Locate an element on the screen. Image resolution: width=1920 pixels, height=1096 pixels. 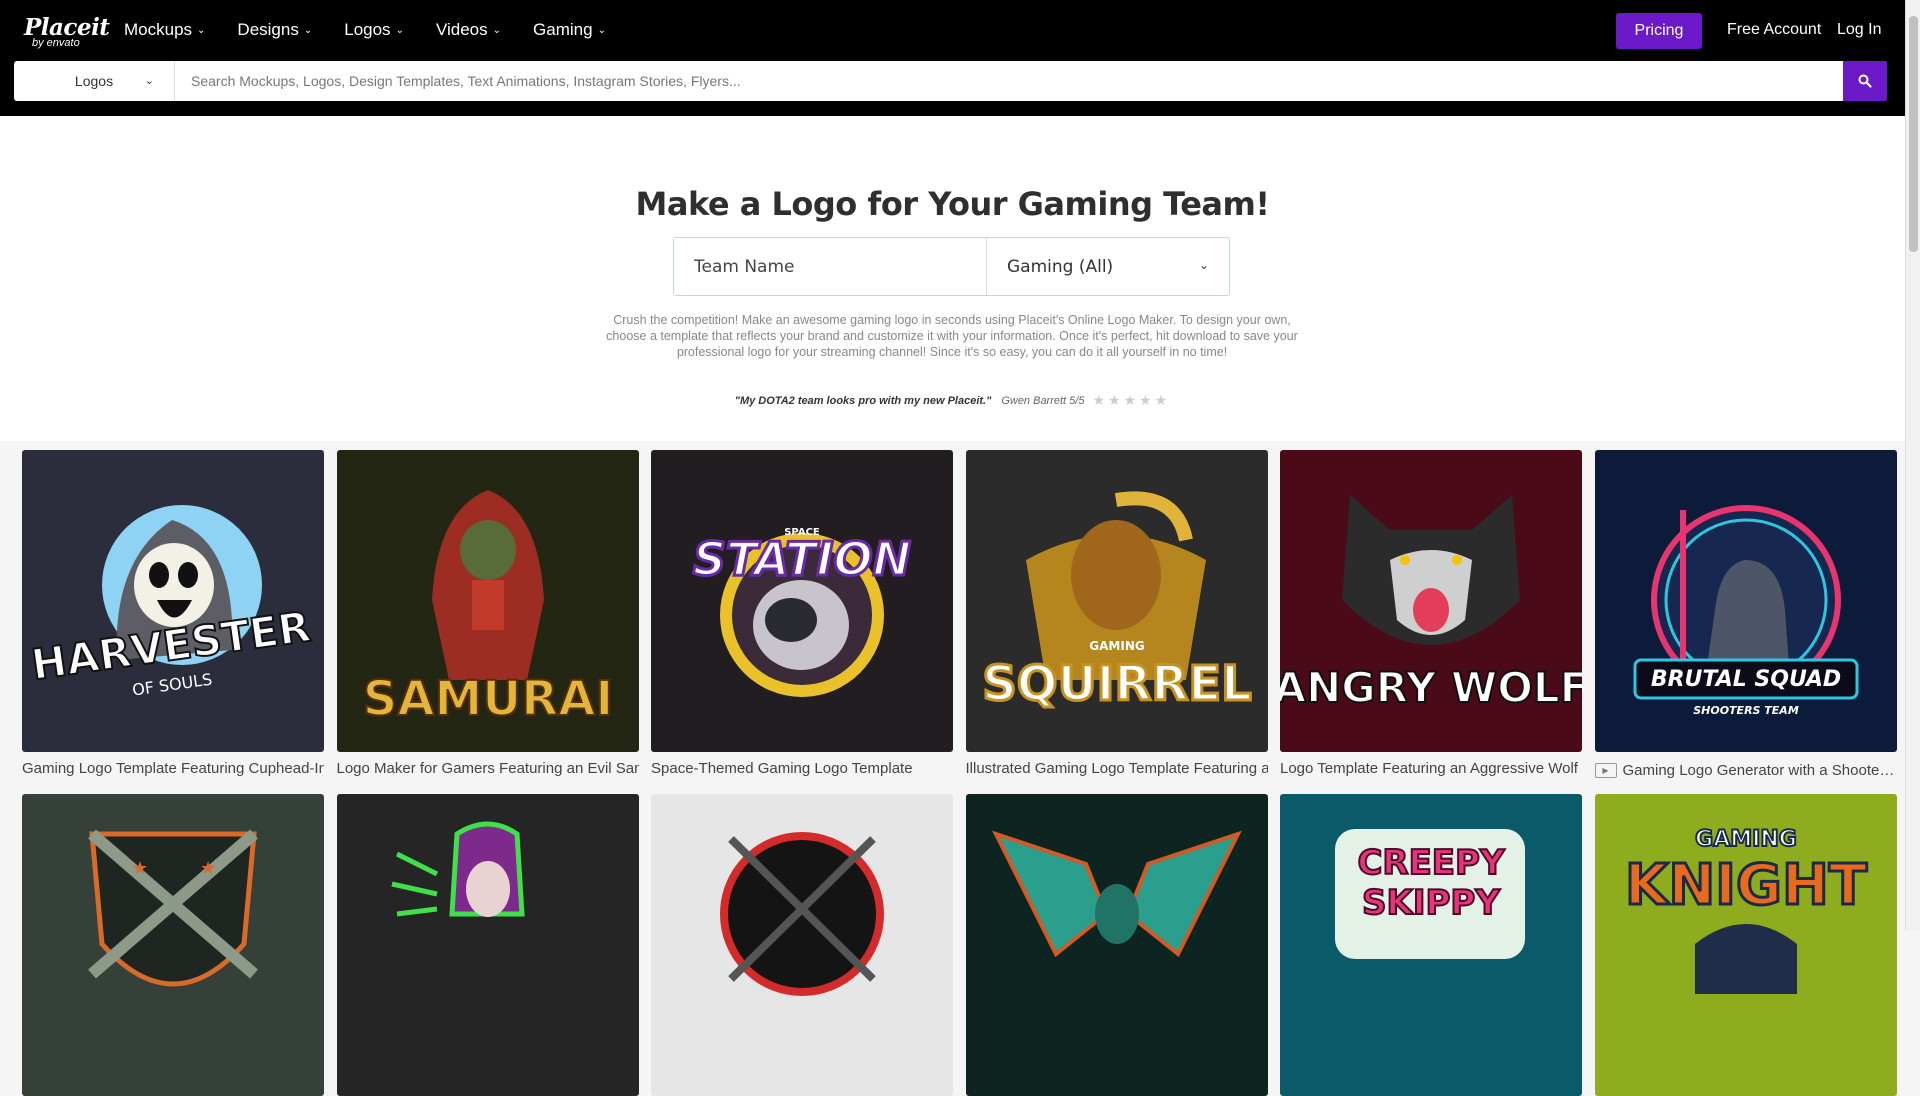
nav-label: Logos is located at coordinates (367, 29).